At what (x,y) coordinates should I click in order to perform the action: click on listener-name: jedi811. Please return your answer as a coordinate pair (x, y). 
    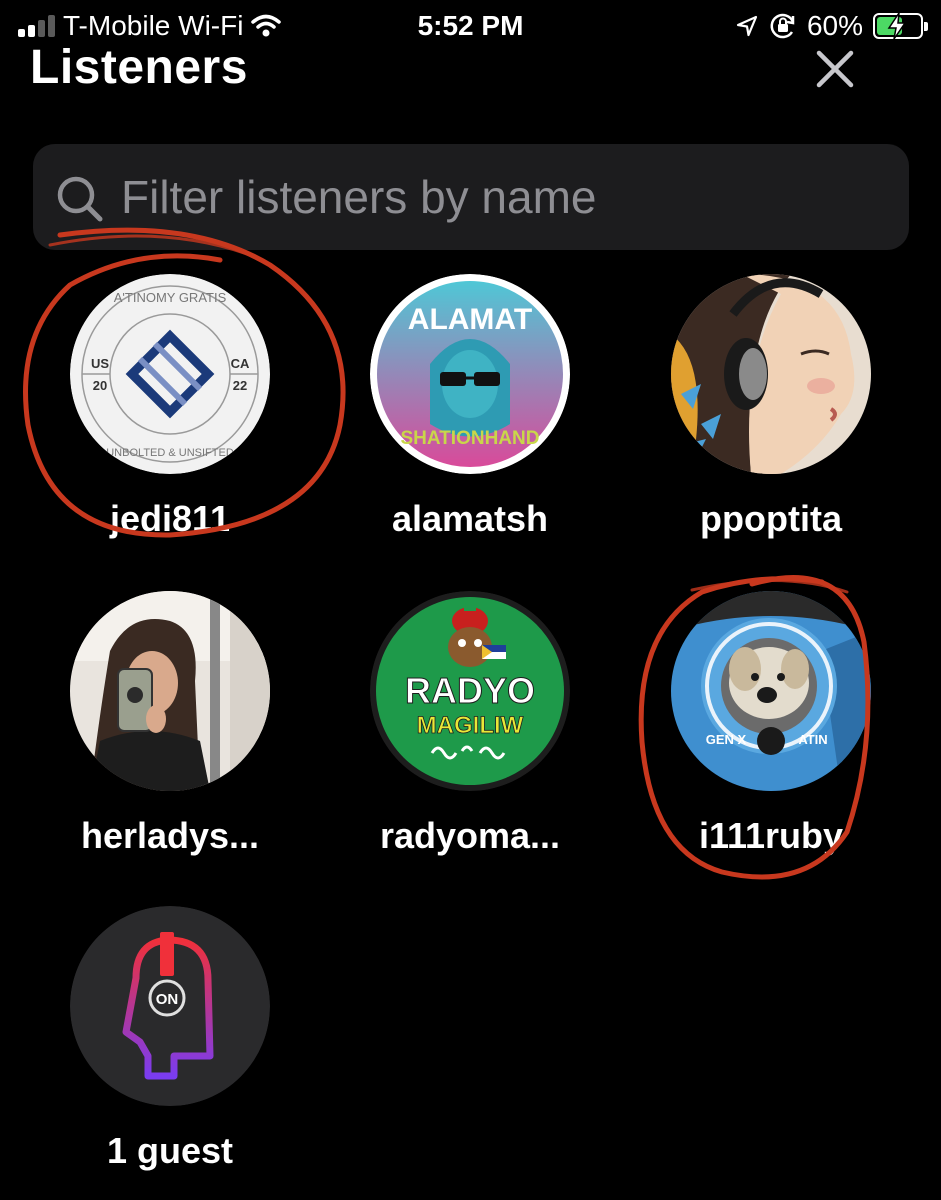
    Looking at the image, I should click on (170, 518).